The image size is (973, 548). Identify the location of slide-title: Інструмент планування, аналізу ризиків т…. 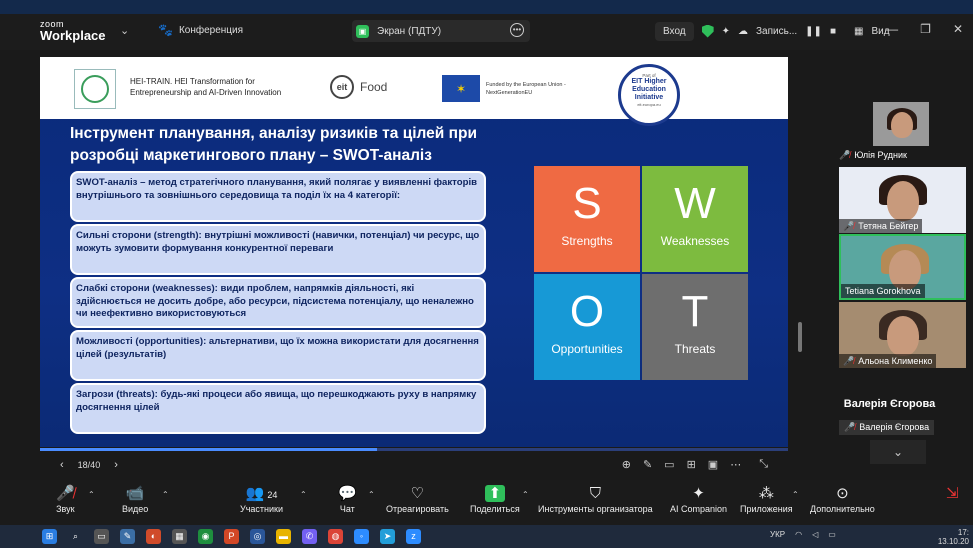
(273, 144).